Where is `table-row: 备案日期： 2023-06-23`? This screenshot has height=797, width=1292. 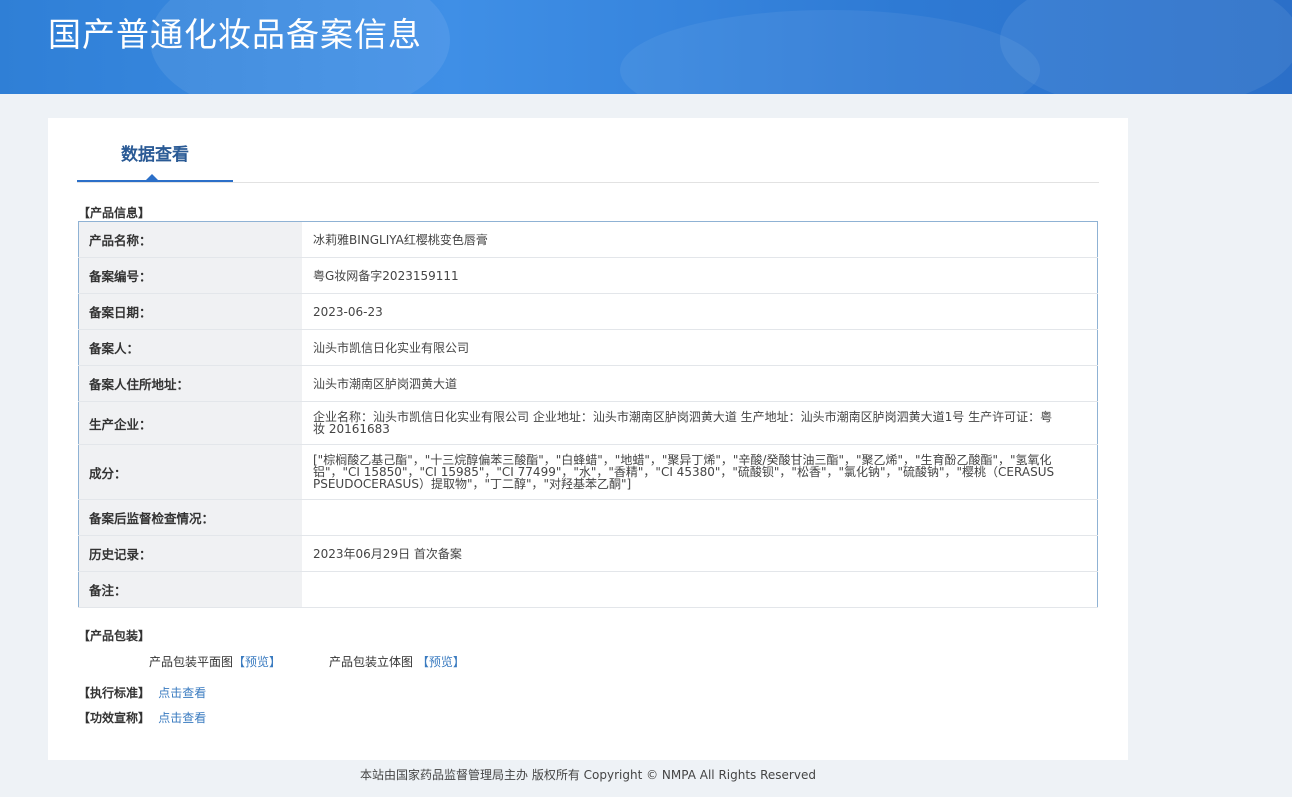
table-row: 备案日期： 2023-06-23 is located at coordinates (588, 311).